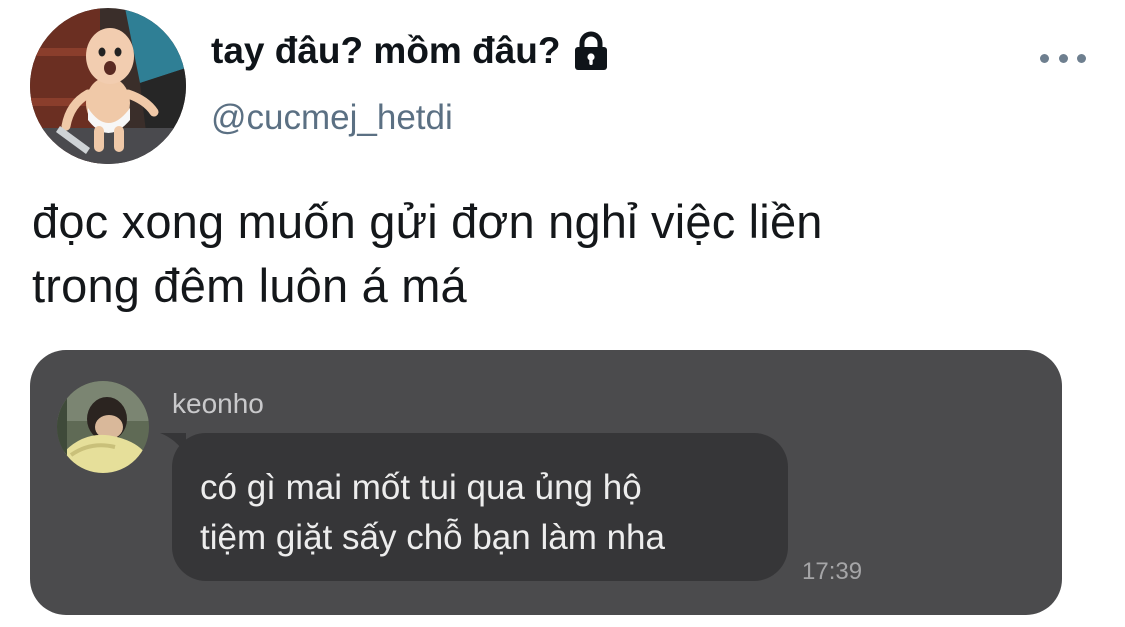 The image size is (1125, 627). Describe the element at coordinates (427, 221) in the screenshot. I see `tweet-text-line: đọc xong muốn gửi đơn nghỉ việc liền` at that location.